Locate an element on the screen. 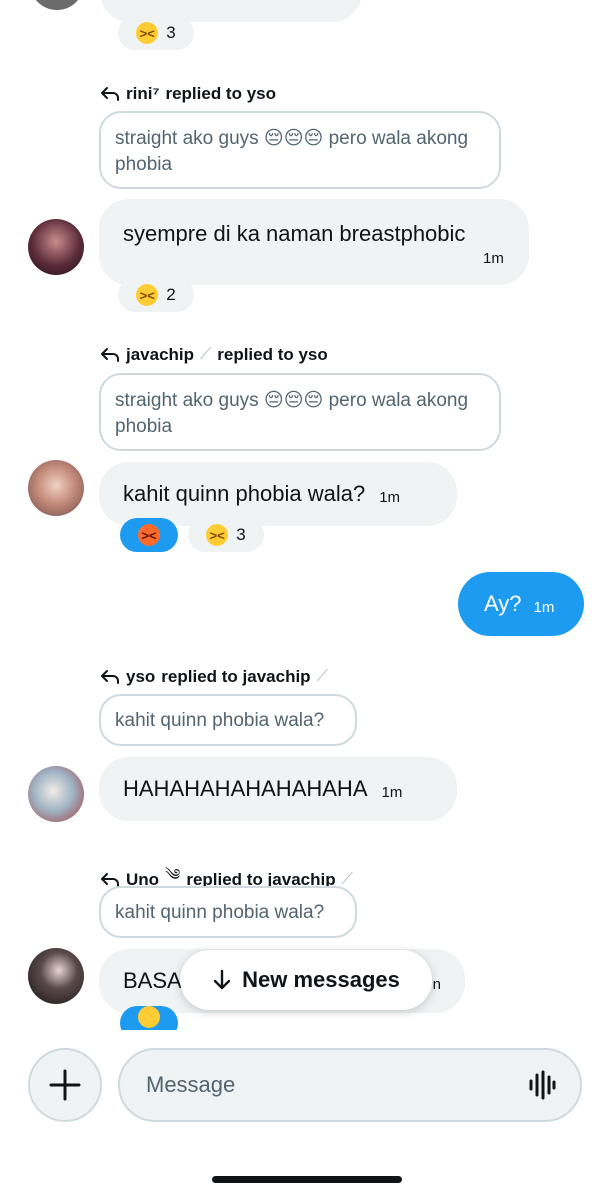 The height and width of the screenshot is (1200, 602). voice-wave-icon is located at coordinates (542, 1085).